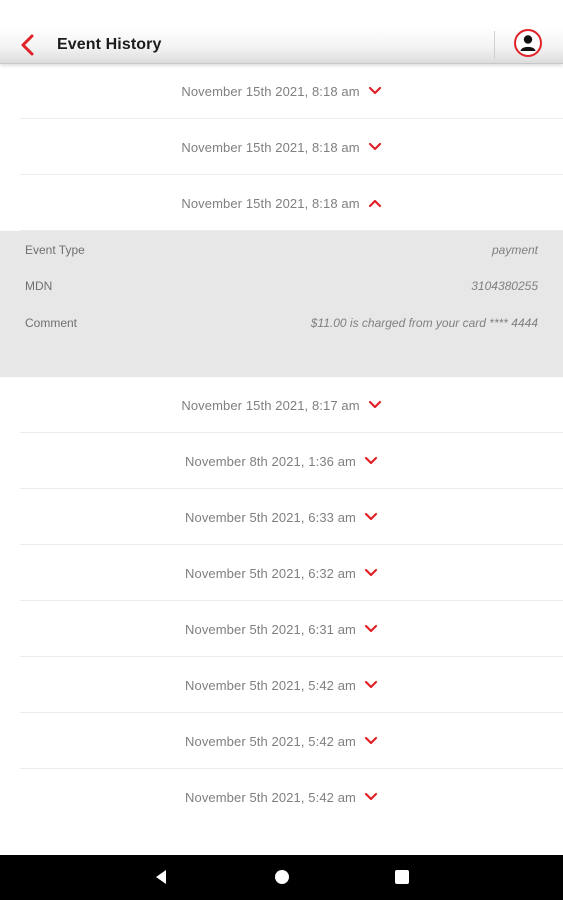 This screenshot has width=563, height=900. I want to click on event-row: November 5th 2021, 6:31 am, so click(281, 629).